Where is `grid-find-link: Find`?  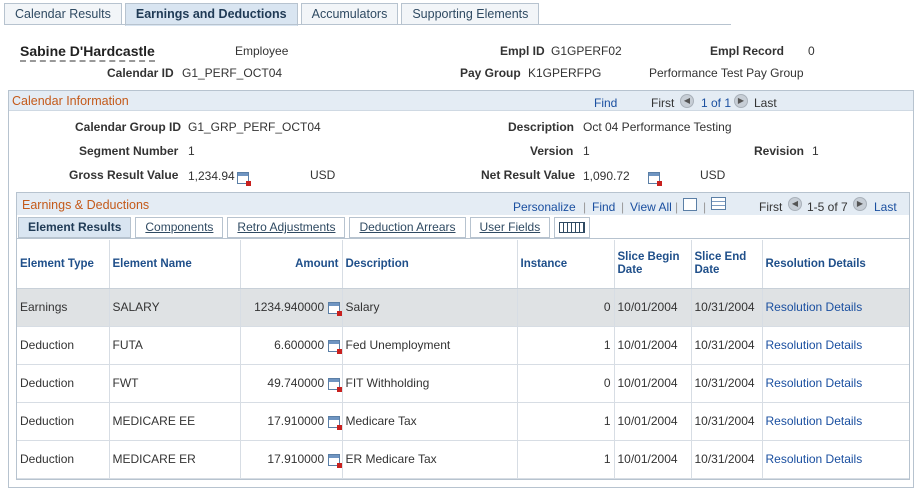 grid-find-link: Find is located at coordinates (603, 207).